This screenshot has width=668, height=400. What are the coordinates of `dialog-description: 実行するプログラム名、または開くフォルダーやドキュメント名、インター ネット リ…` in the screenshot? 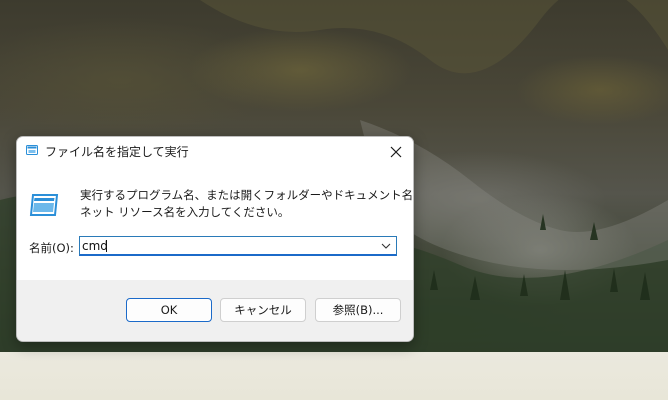 It's located at (247, 204).